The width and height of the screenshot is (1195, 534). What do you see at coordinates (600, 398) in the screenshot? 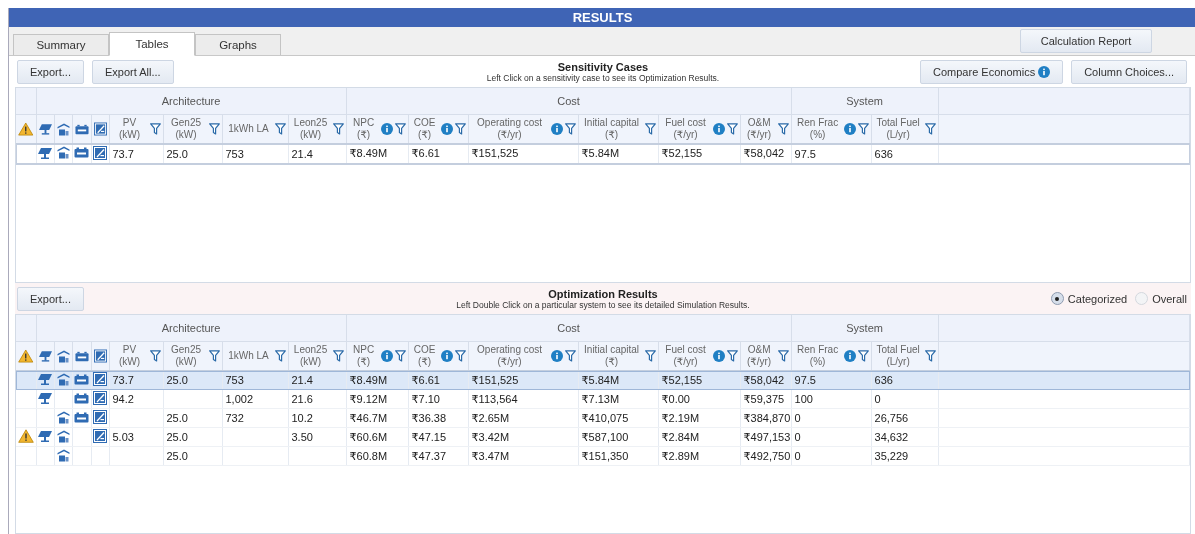
I see `table-cell: ₹7.13M` at bounding box center [600, 398].